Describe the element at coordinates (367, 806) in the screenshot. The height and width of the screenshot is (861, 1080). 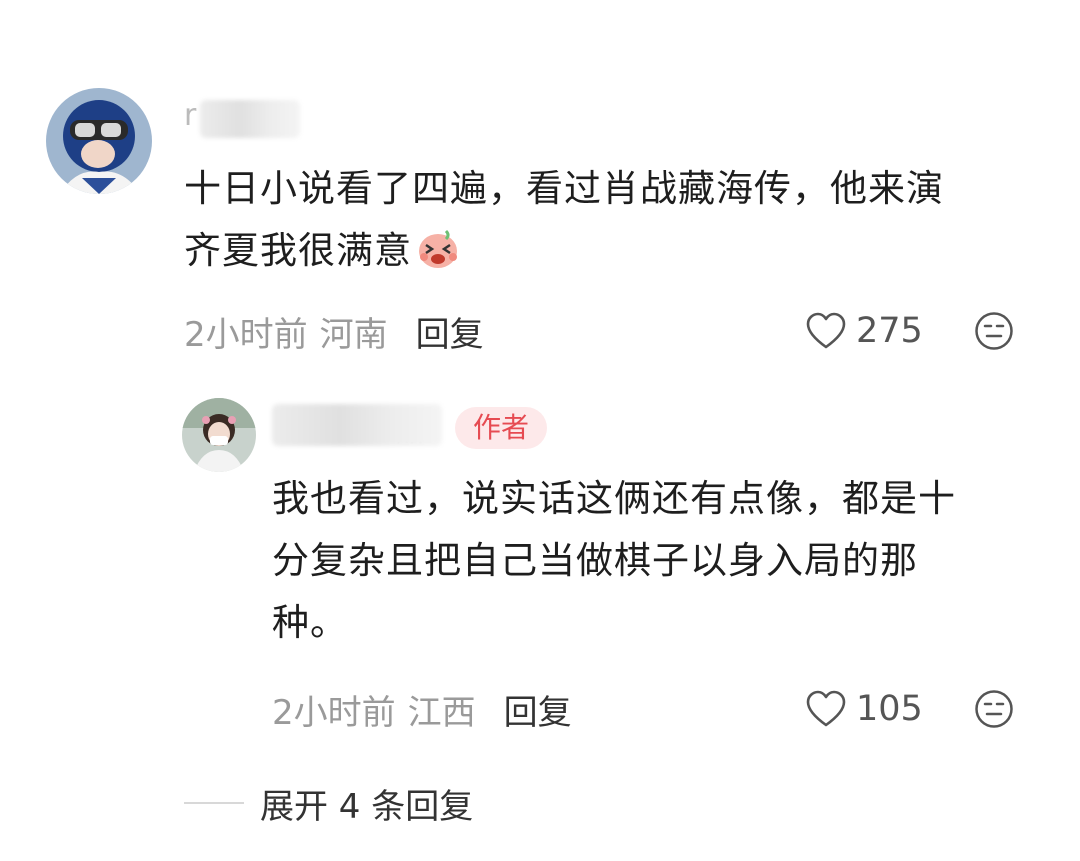
I see `expand-replies-label: 展开 4 条回复` at that location.